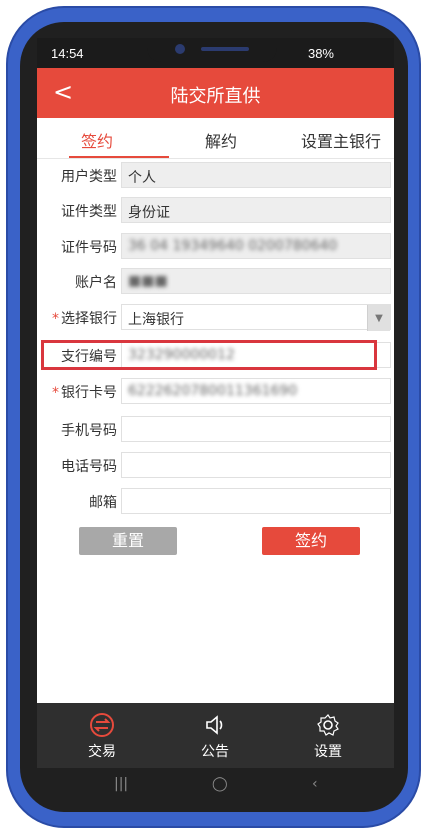 The height and width of the screenshot is (835, 429). I want to click on earpiece-speaker, so click(225, 49).